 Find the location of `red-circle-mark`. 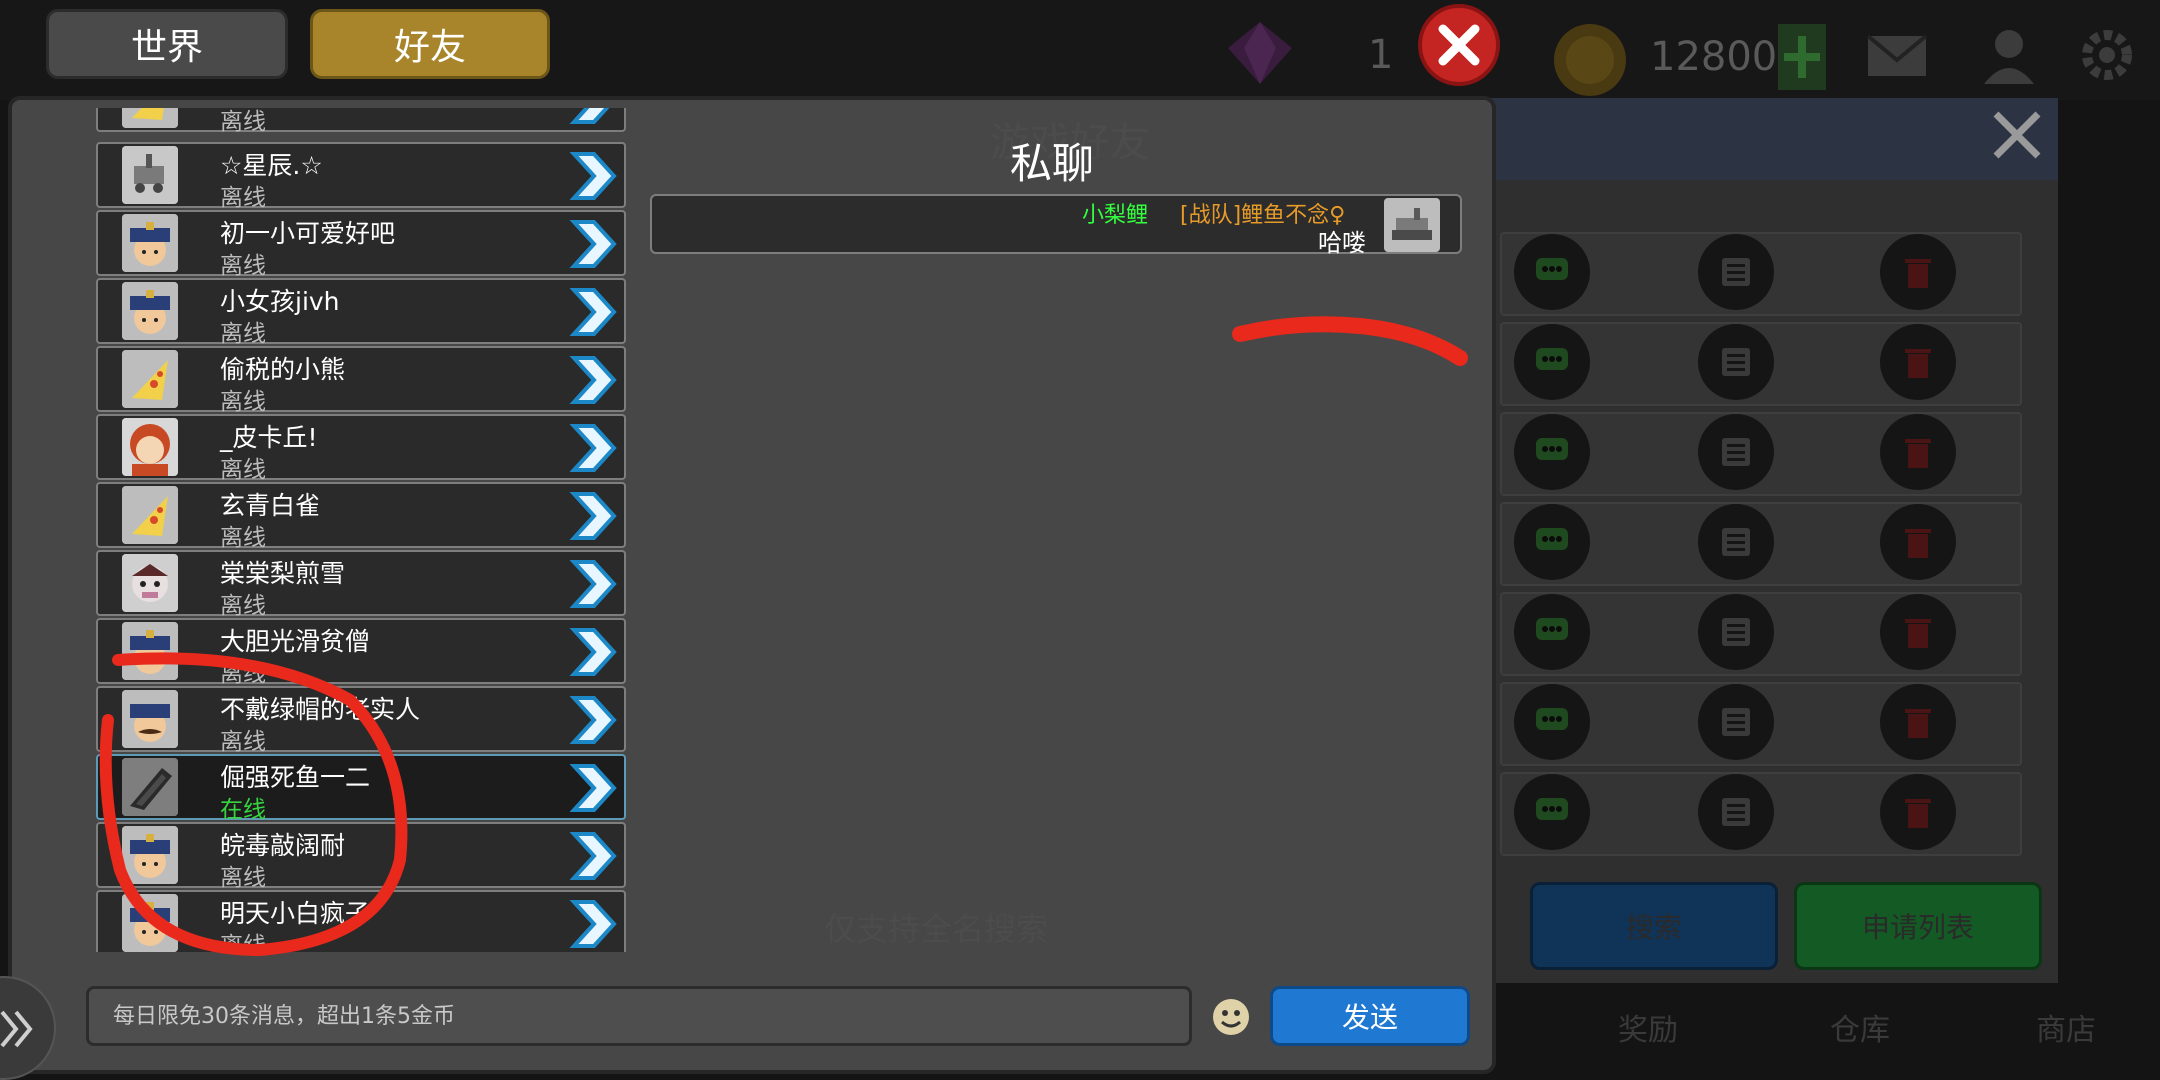

red-circle-mark is located at coordinates (253, 804).